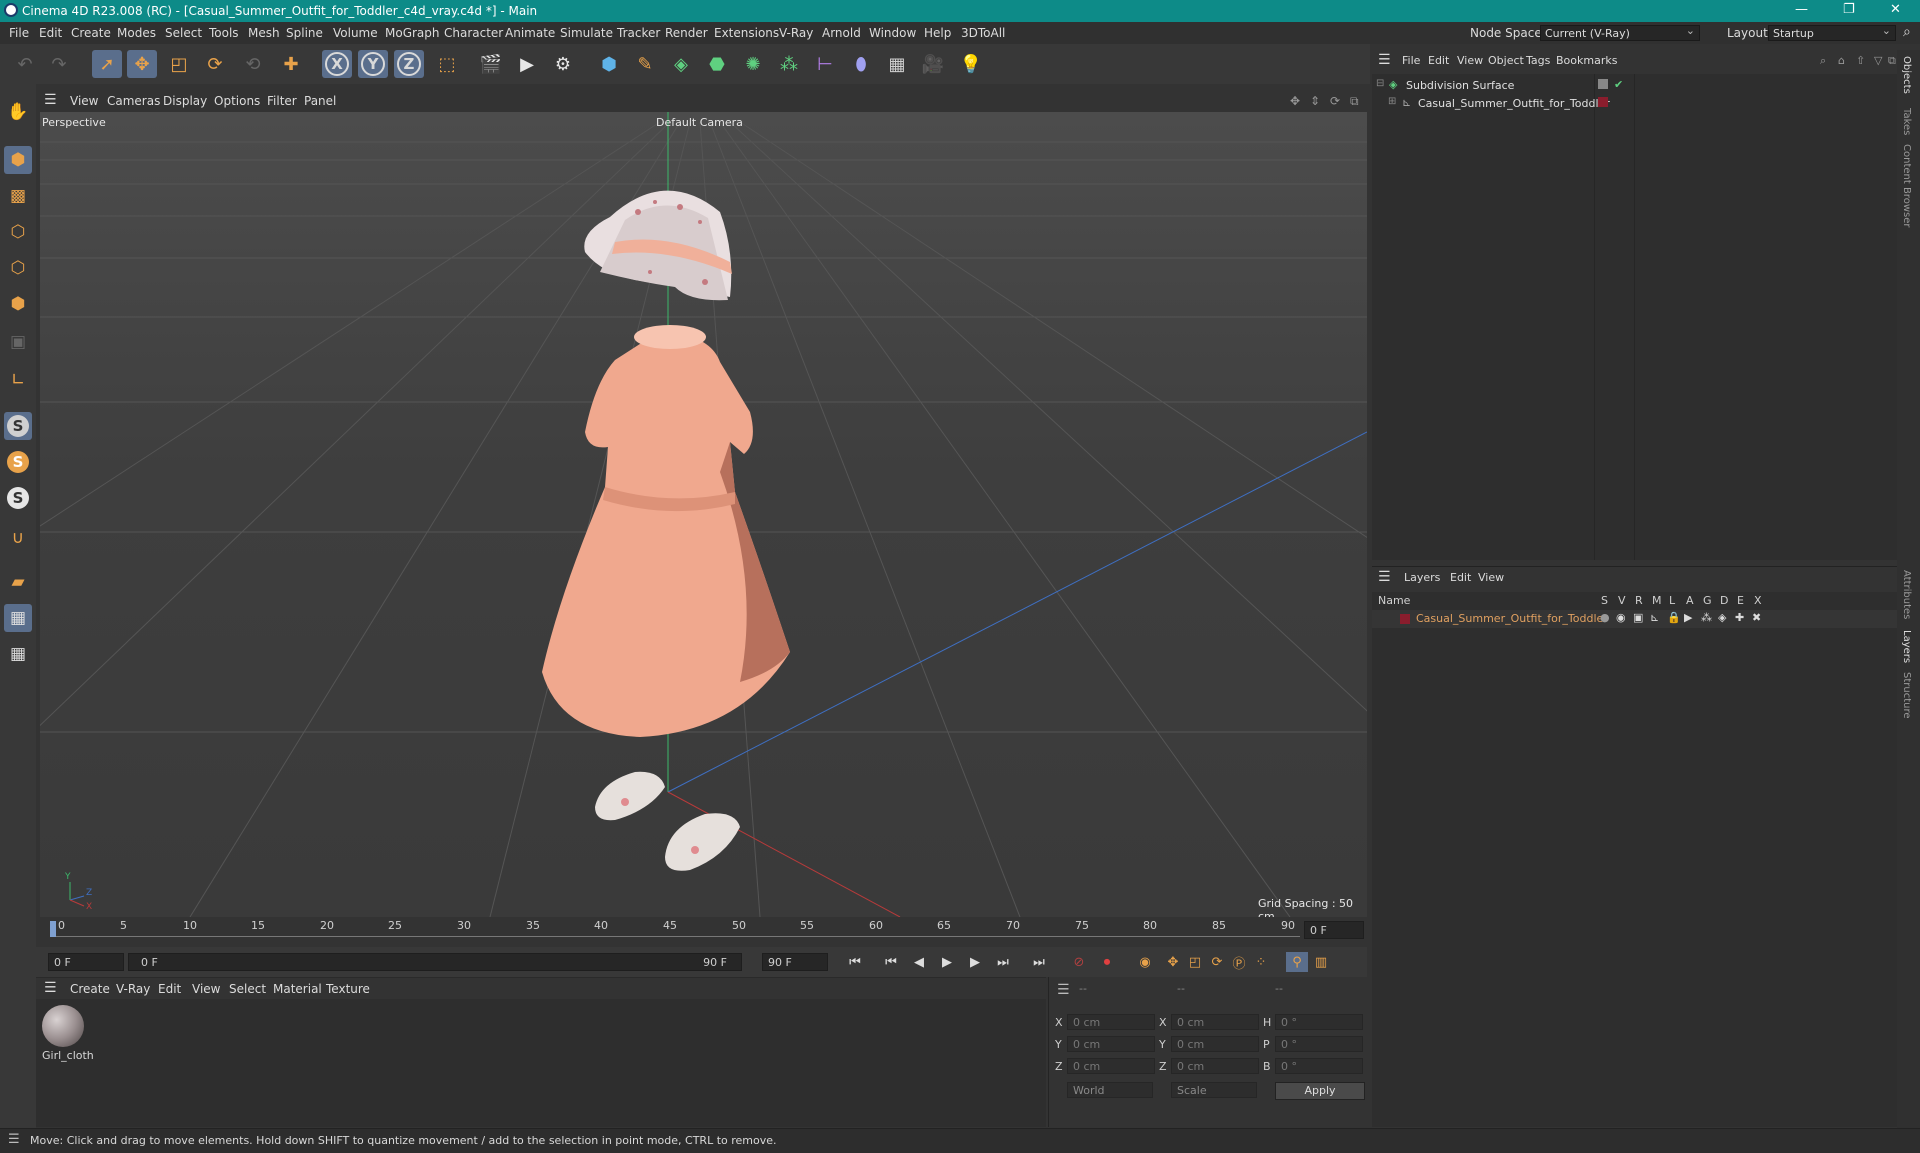  What do you see at coordinates (1215, 1044) in the screenshot?
I see `size-y-field: 0 cm` at bounding box center [1215, 1044].